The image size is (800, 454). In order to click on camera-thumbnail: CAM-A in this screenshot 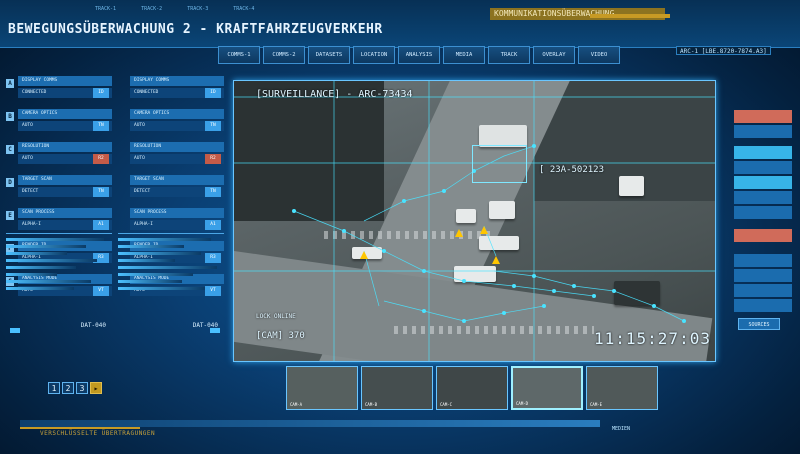, I will do `click(322, 388)`.